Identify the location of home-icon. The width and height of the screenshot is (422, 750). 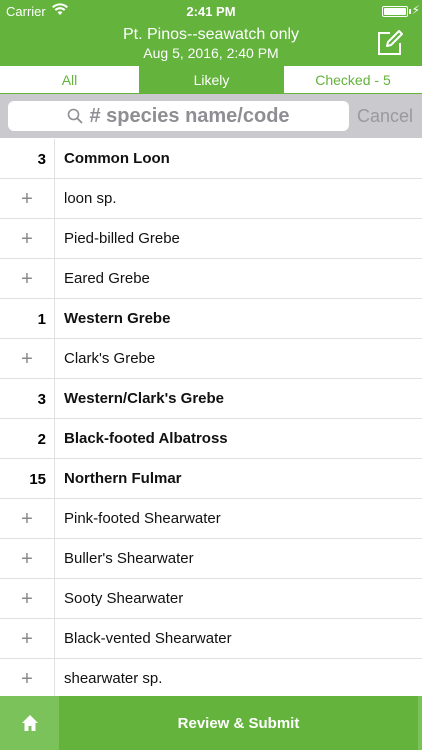
(29, 723).